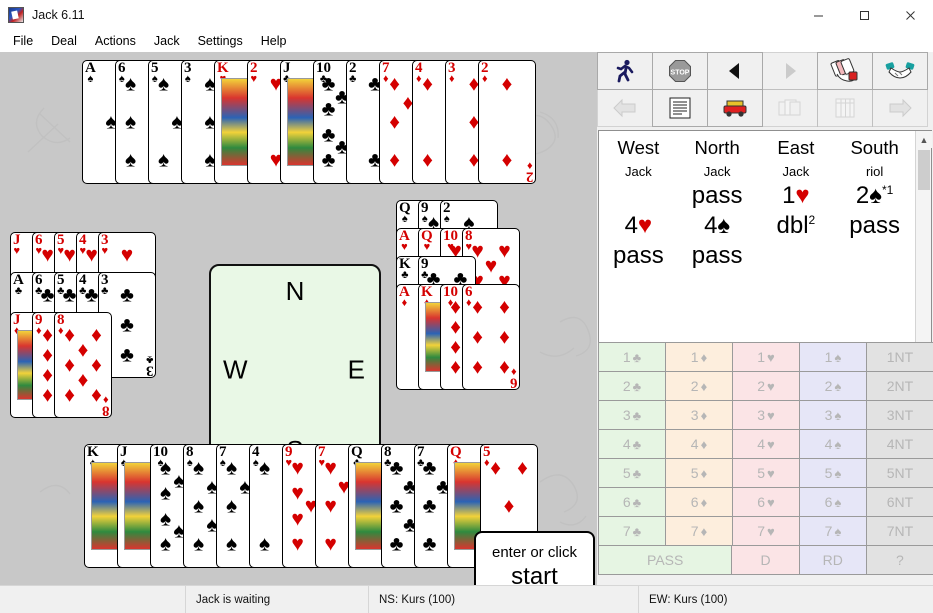 The image size is (933, 613). What do you see at coordinates (632, 473) in the screenshot?
I see `bid-button-5-clubs: 5 ♣` at bounding box center [632, 473].